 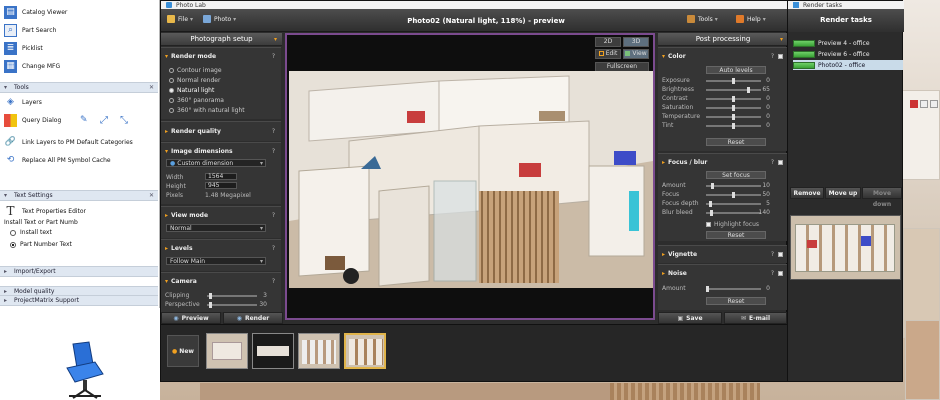 I want to click on pipette-icon: ✎, so click(x=84, y=120).